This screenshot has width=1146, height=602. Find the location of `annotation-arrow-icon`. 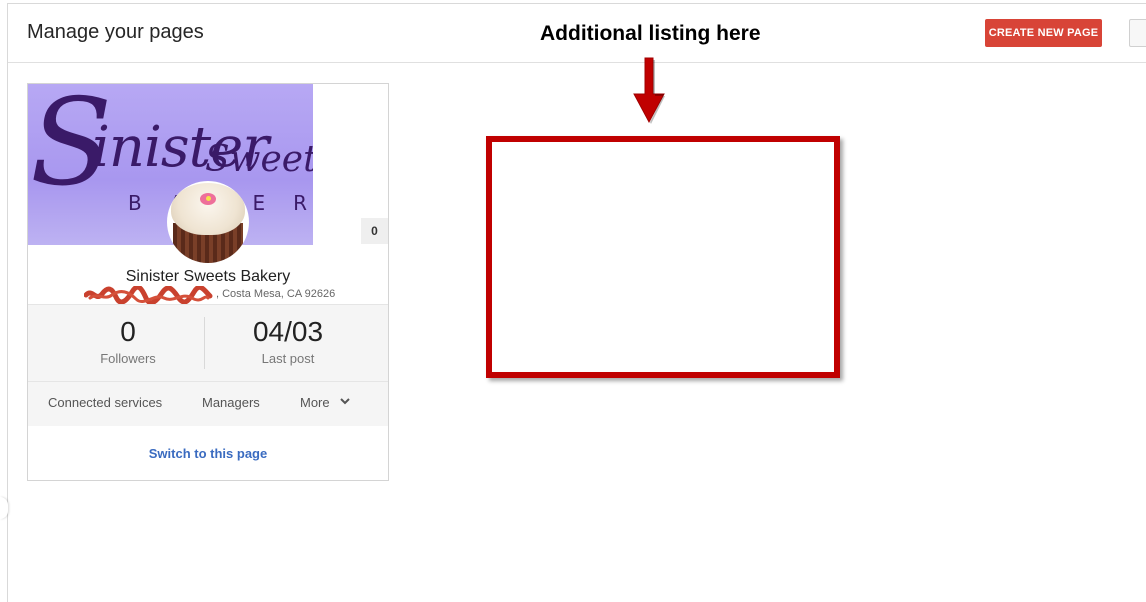

annotation-arrow-icon is located at coordinates (649, 90).